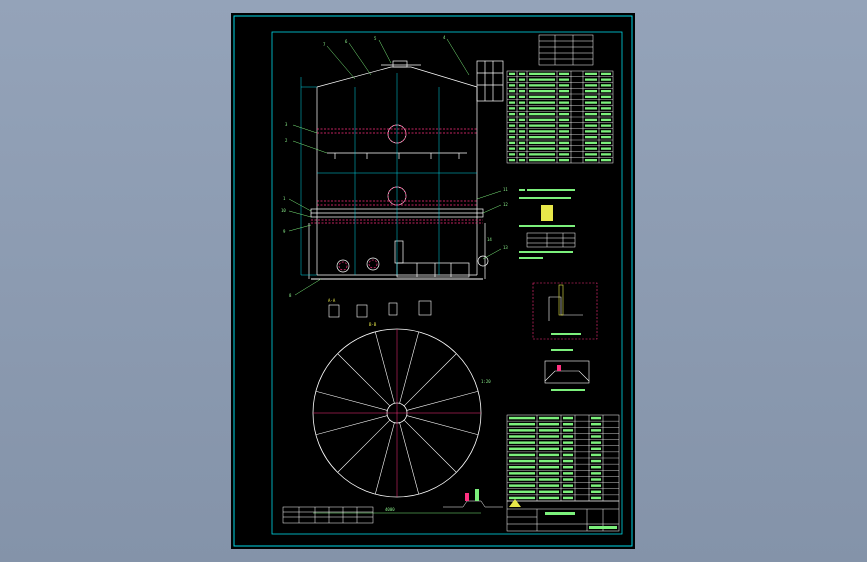 Image resolution: width=867 pixels, height=562 pixels. I want to click on callout-8: 8, so click(290, 295).